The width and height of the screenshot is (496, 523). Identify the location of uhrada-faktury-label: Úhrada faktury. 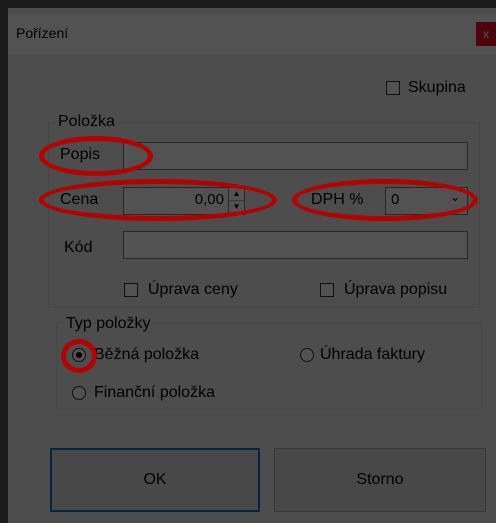
(372, 354).